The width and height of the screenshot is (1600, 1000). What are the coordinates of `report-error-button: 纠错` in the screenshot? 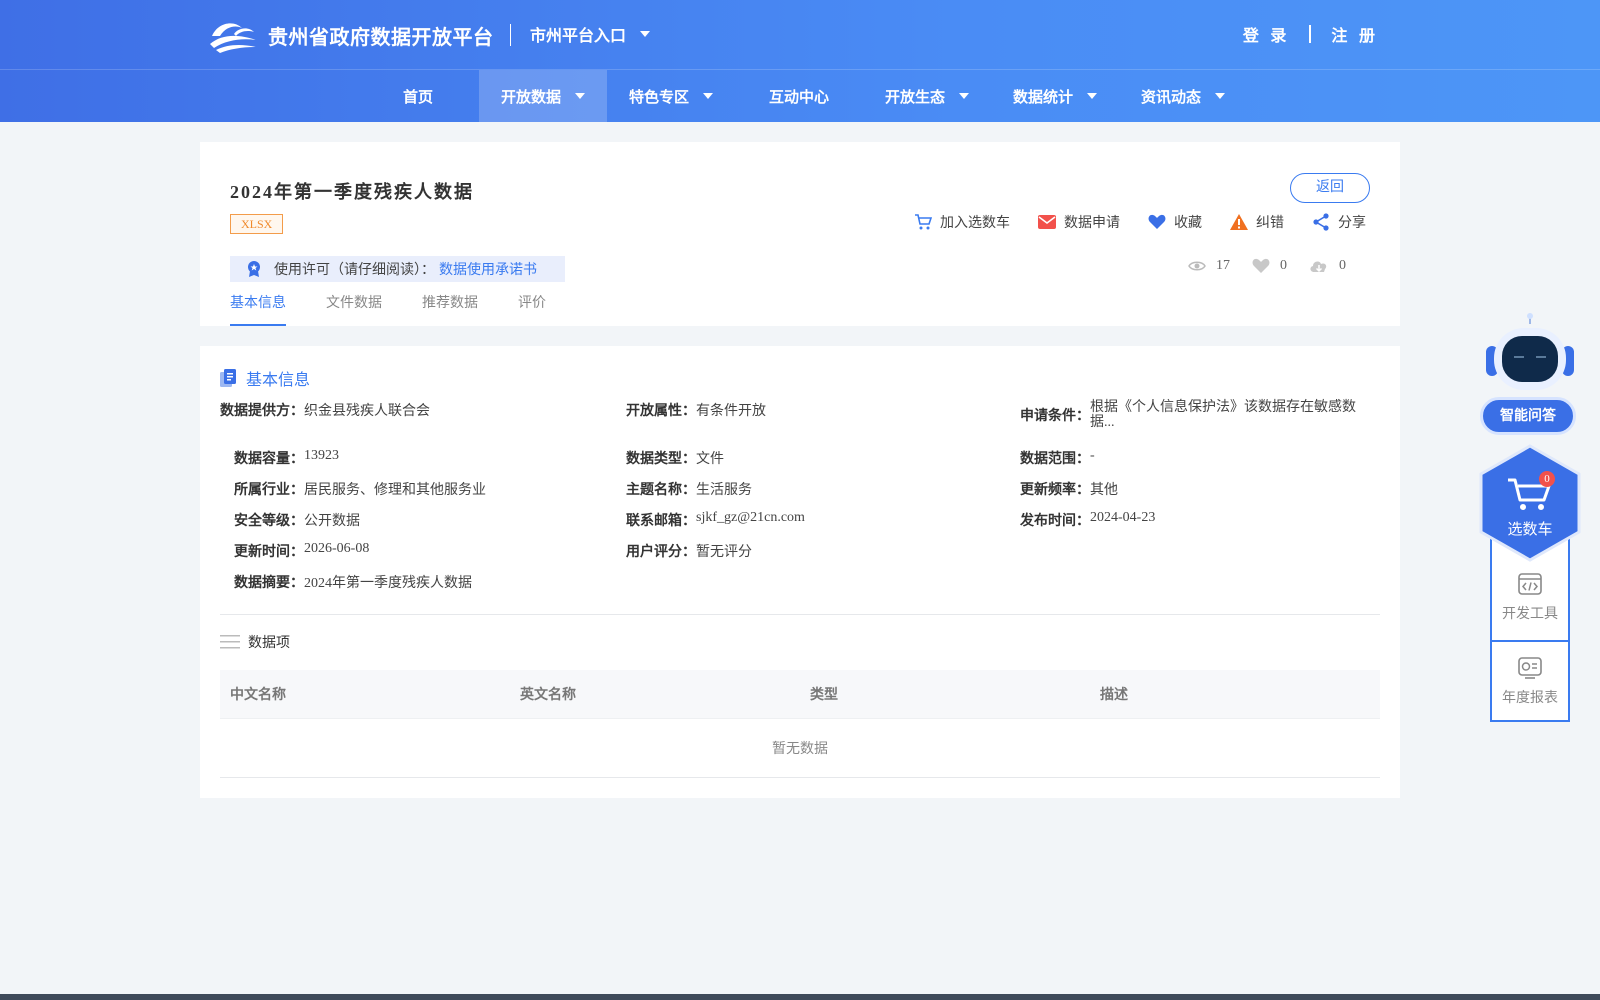 It's located at (1257, 222).